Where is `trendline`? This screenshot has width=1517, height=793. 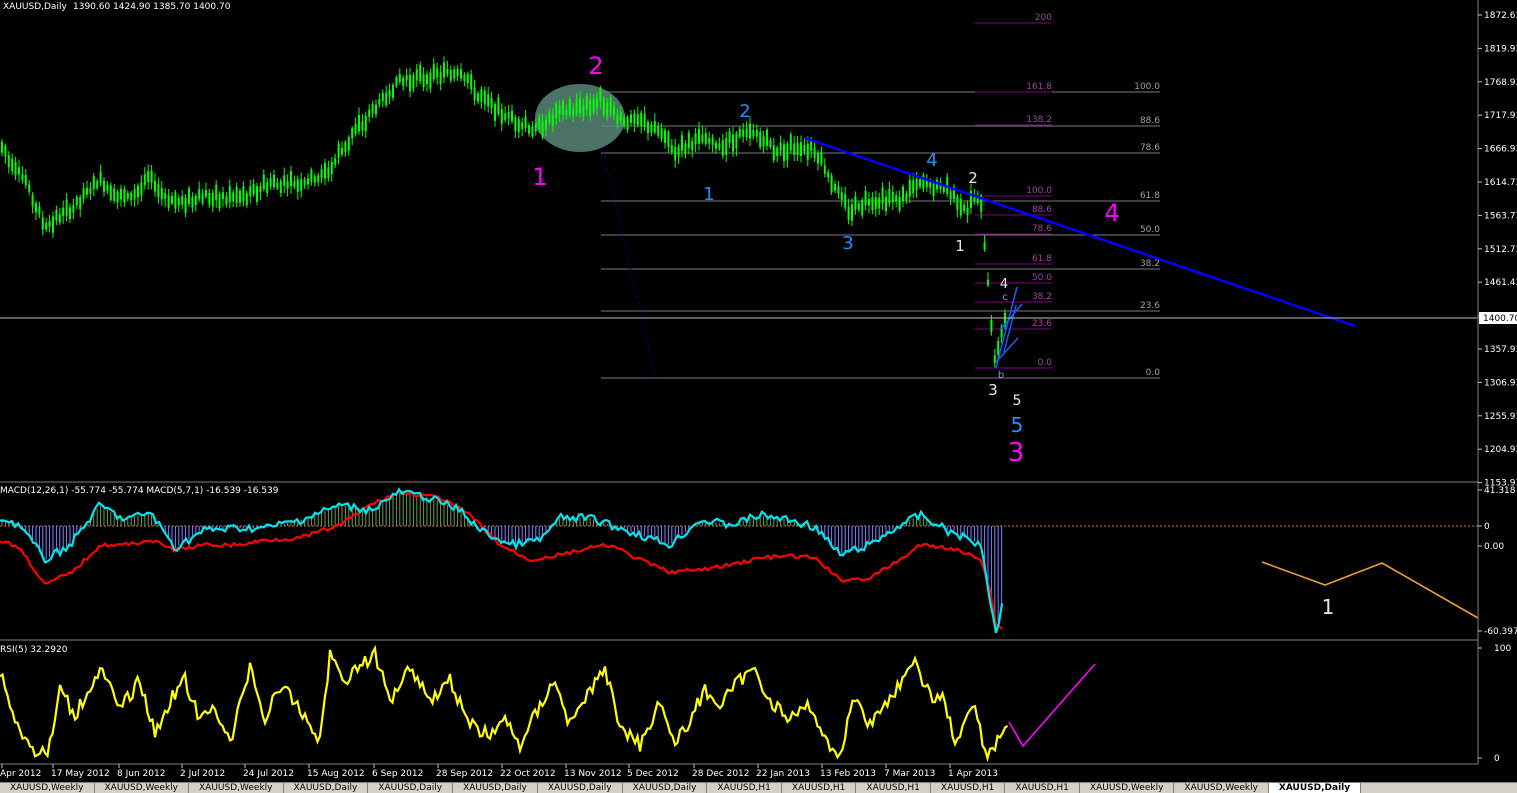 trendline is located at coordinates (1080, 232).